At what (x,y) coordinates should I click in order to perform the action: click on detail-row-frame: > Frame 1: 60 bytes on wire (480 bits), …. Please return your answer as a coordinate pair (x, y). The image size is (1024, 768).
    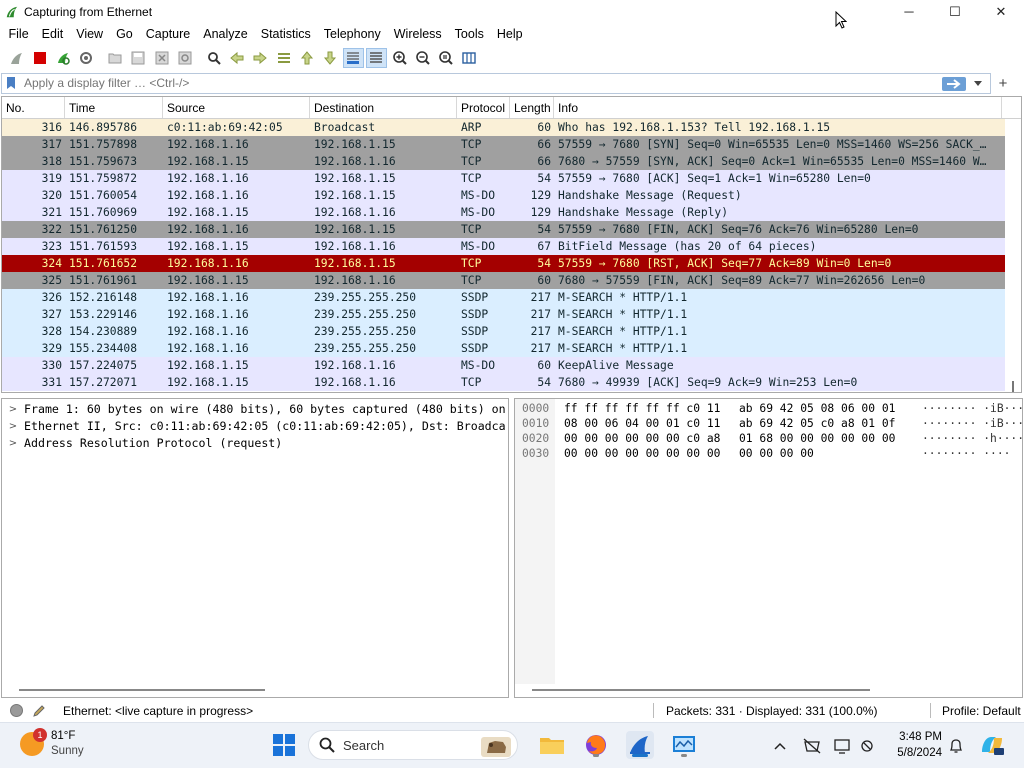
    Looking at the image, I should click on (255, 409).